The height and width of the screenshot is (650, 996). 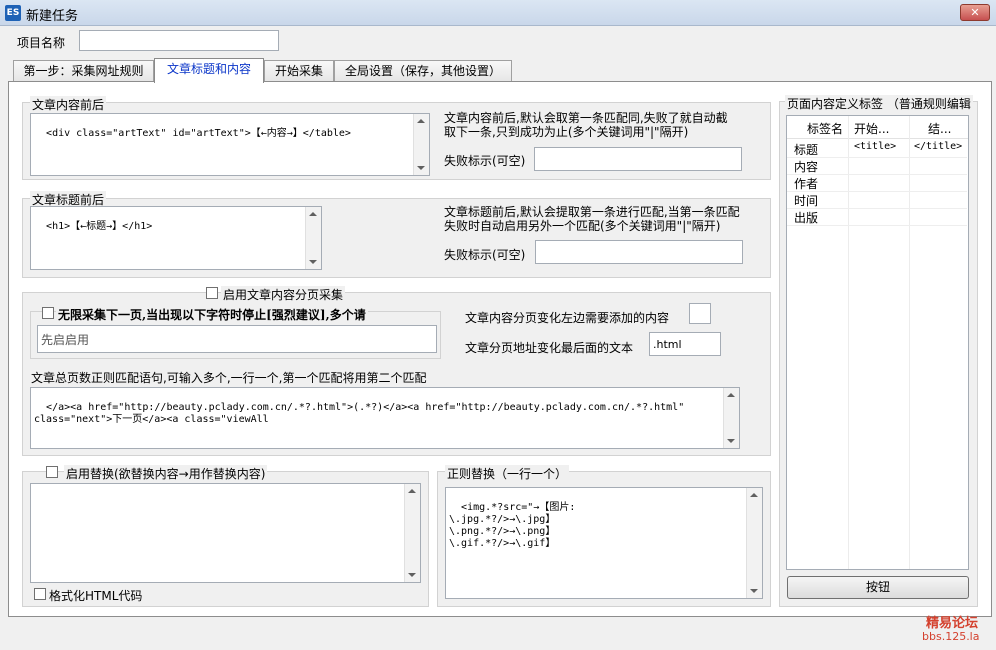 What do you see at coordinates (639, 252) in the screenshot?
I see `title-fail-input` at bounding box center [639, 252].